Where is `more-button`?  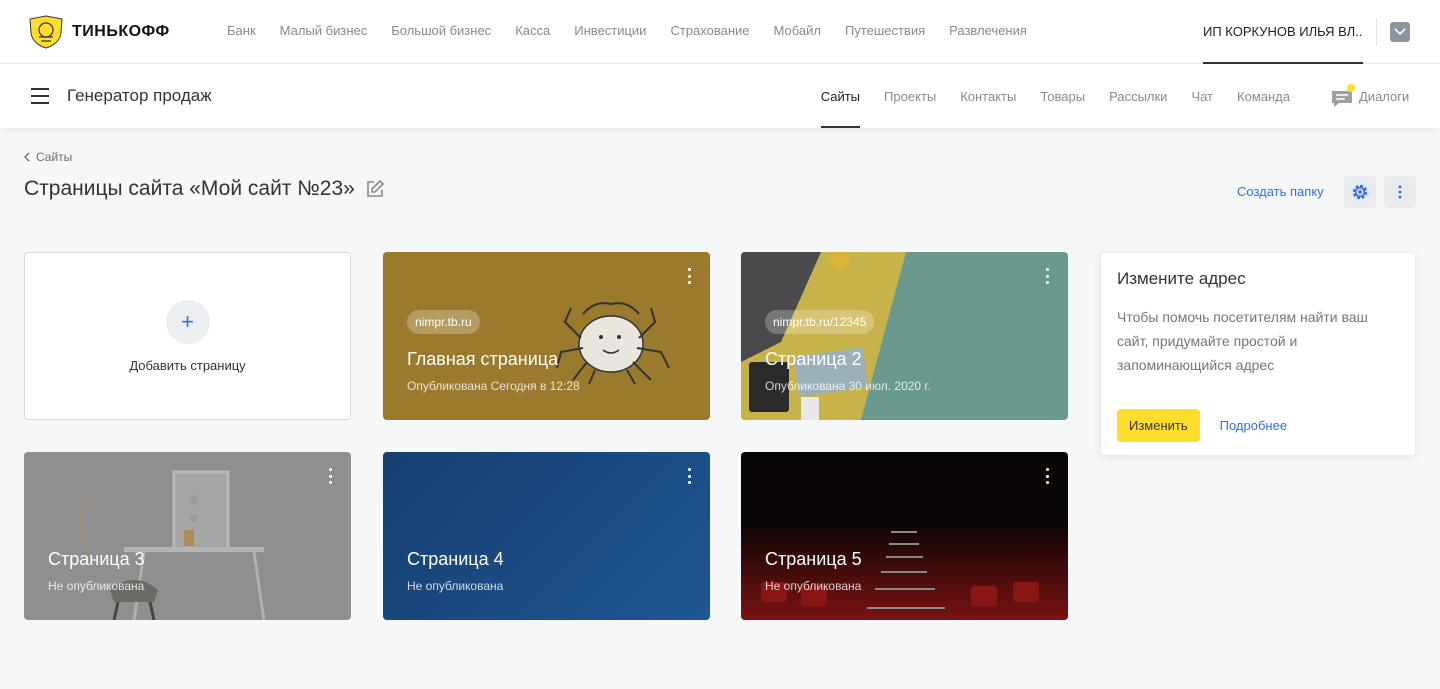 more-button is located at coordinates (1400, 192).